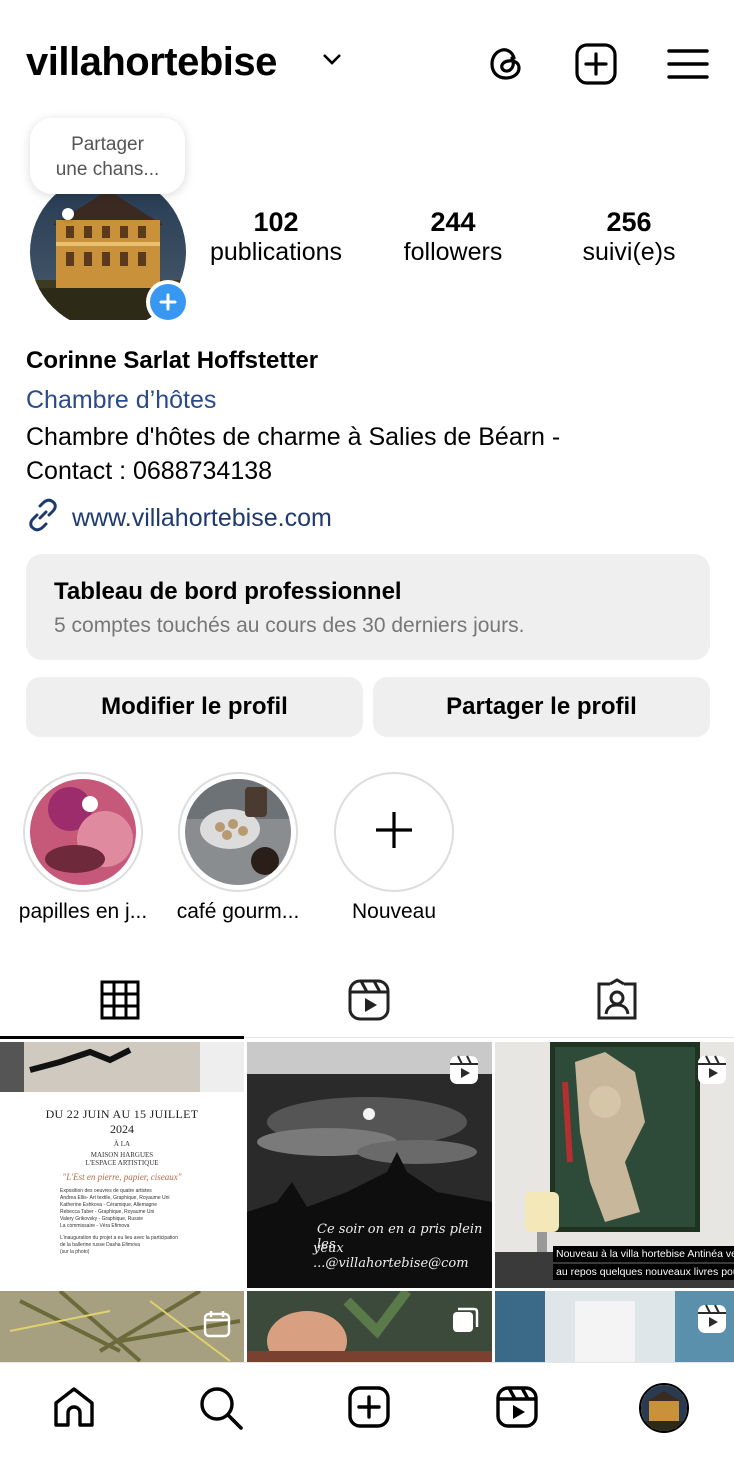 Image resolution: width=734 pixels, height=1471 pixels. I want to click on share-profile-button: Partager le profil, so click(541, 707).